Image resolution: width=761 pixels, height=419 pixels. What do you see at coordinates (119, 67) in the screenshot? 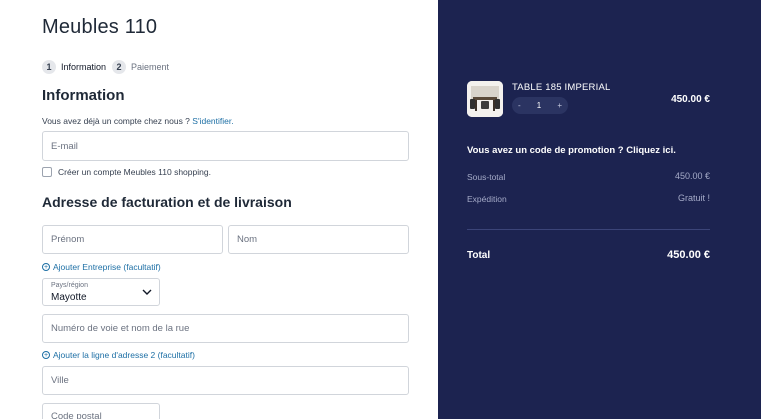
I see `step-2-number: 2` at bounding box center [119, 67].